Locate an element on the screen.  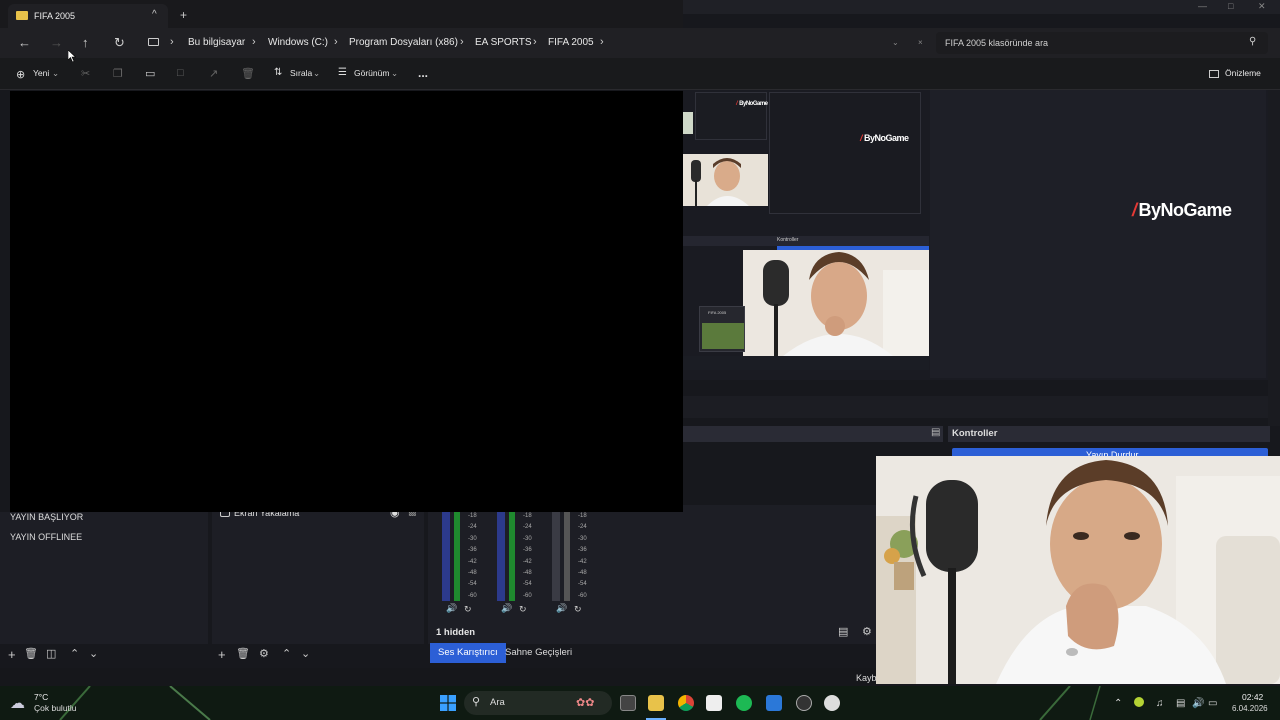
back-icon: ← is located at coordinates (24, 42).